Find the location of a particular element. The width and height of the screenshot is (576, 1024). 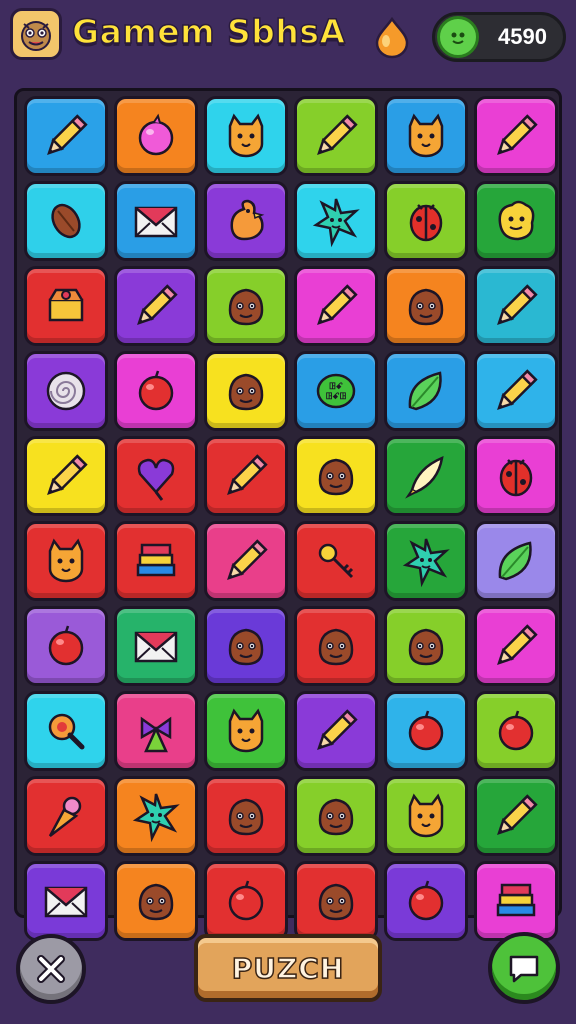

close-icon is located at coordinates (51, 969).